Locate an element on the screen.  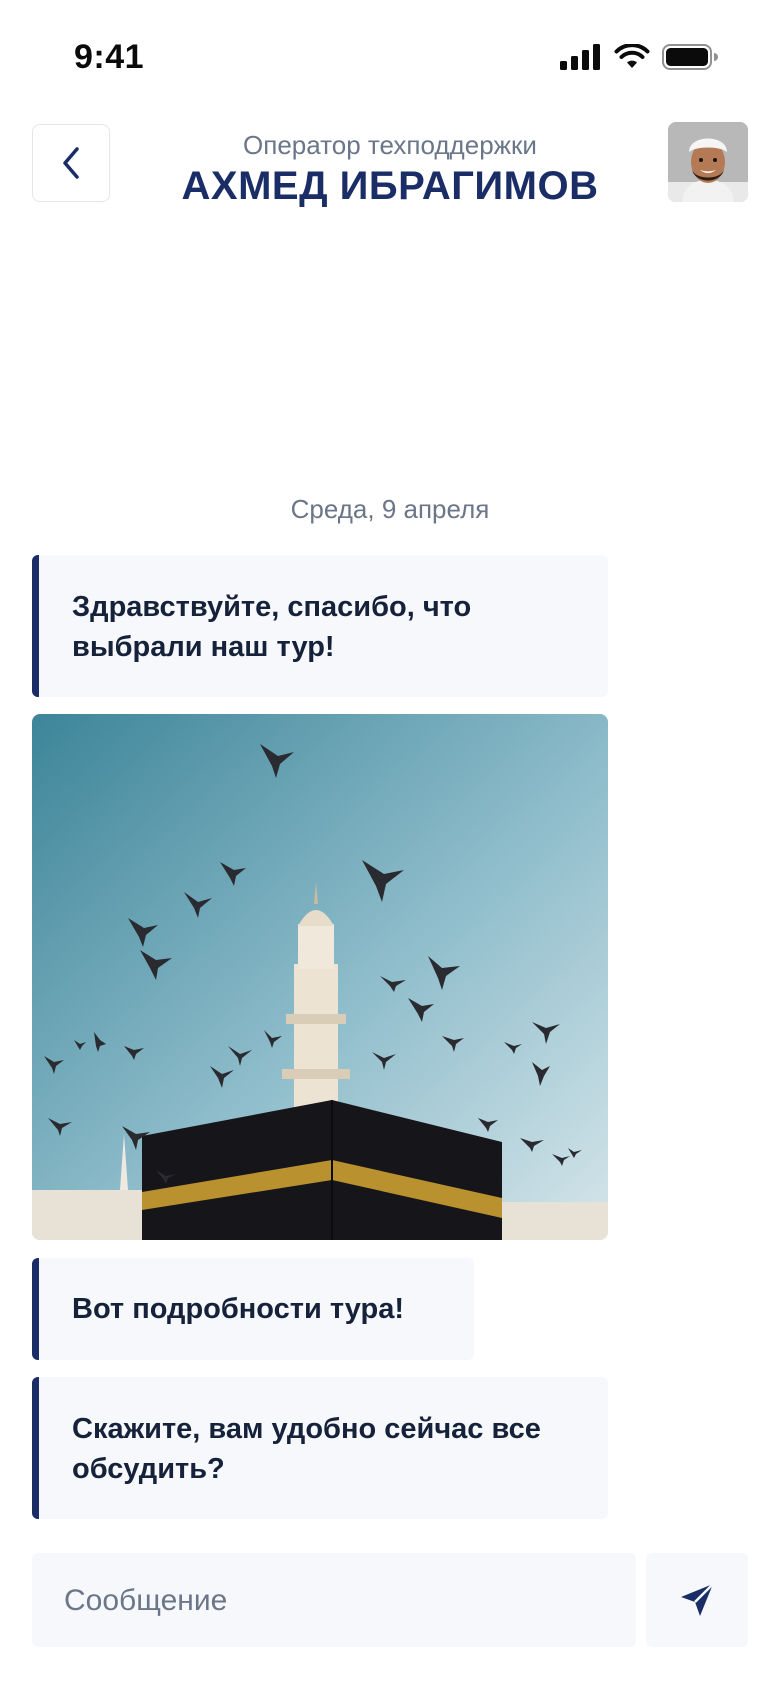
operator-avatar is located at coordinates (708, 162).